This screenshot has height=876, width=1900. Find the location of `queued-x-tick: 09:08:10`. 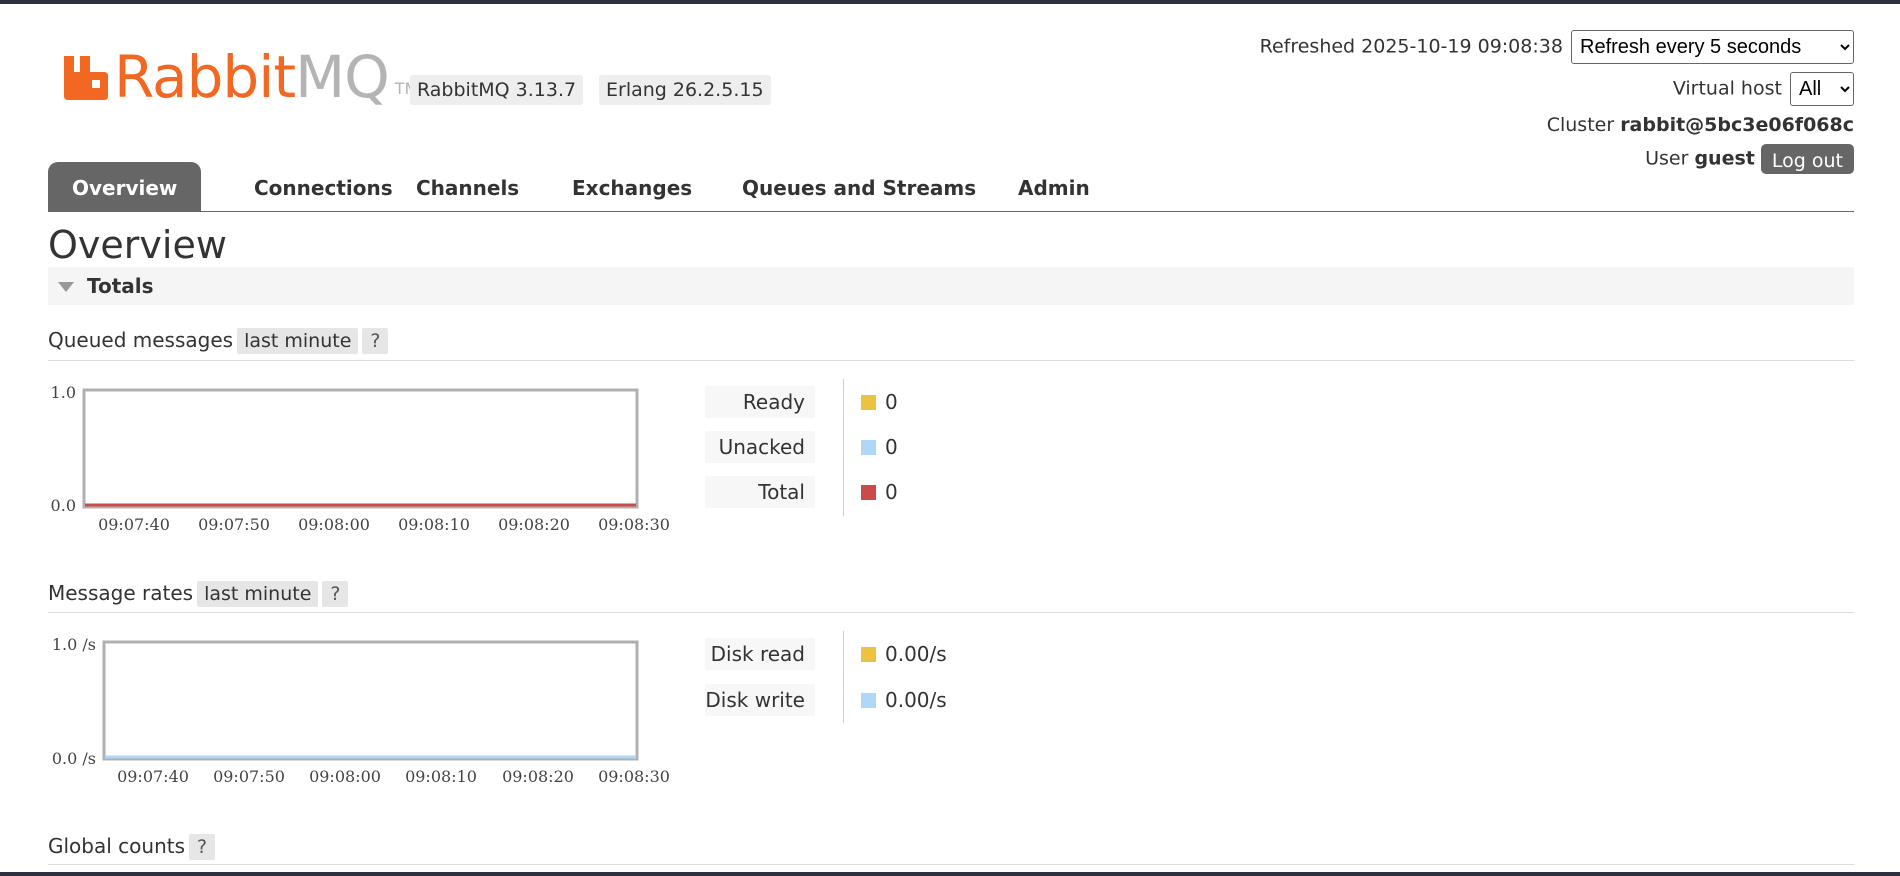

queued-x-tick: 09:08:10 is located at coordinates (434, 524).